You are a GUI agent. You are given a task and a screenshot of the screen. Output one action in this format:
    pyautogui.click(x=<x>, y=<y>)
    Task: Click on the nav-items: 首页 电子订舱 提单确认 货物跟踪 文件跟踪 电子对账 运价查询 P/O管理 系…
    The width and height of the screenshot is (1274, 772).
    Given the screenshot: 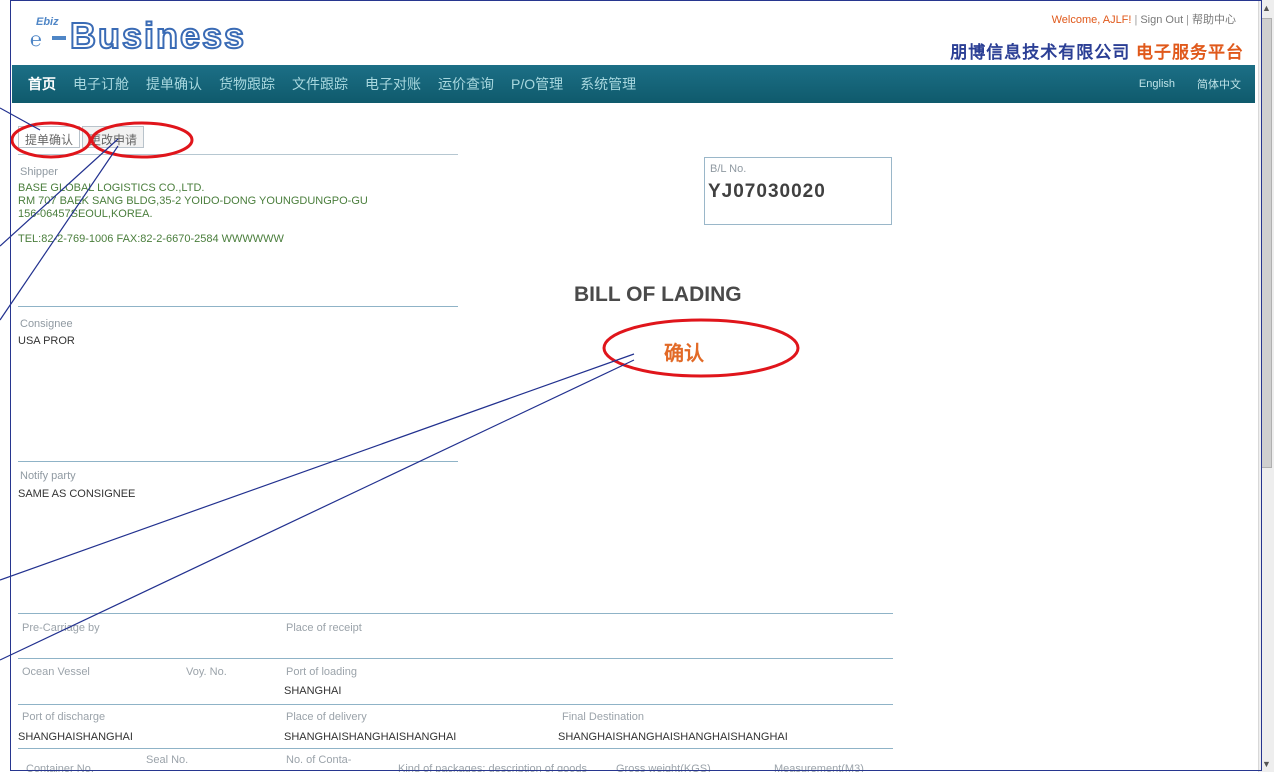 What is the action you would take?
    pyautogui.click(x=340, y=84)
    